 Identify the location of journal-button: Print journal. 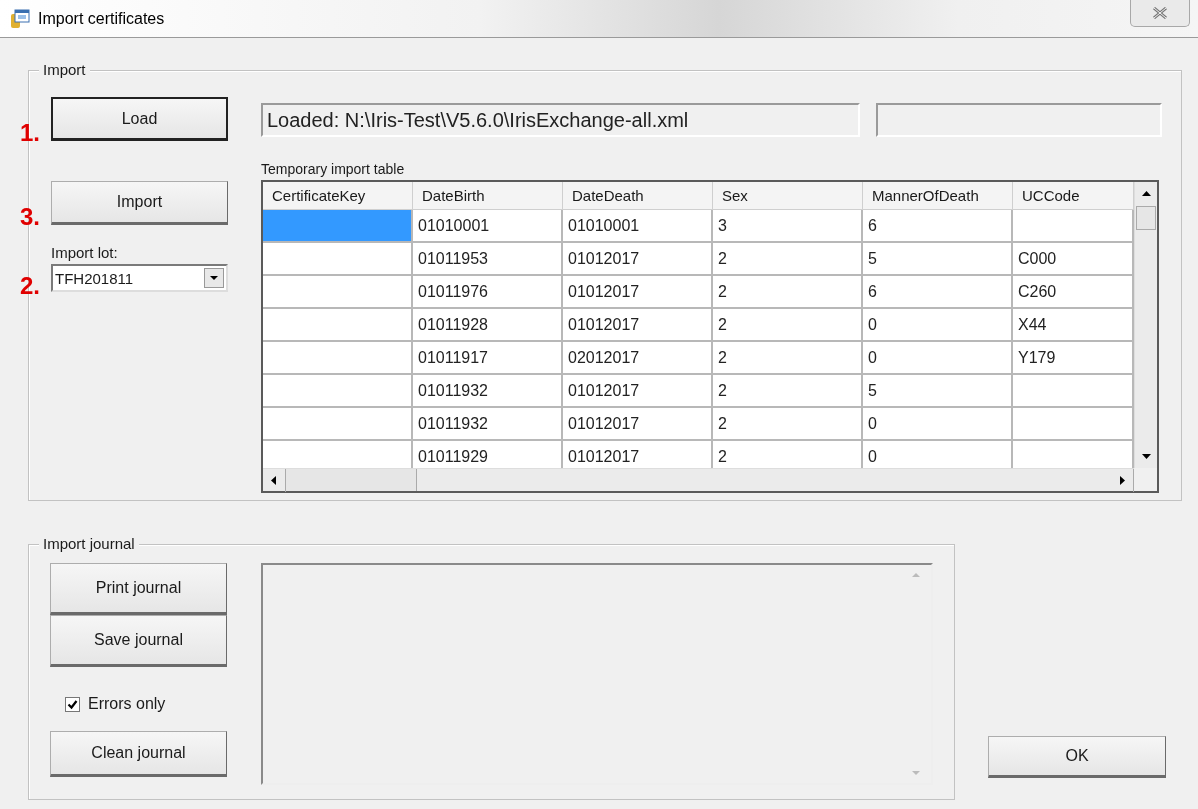
(138, 589).